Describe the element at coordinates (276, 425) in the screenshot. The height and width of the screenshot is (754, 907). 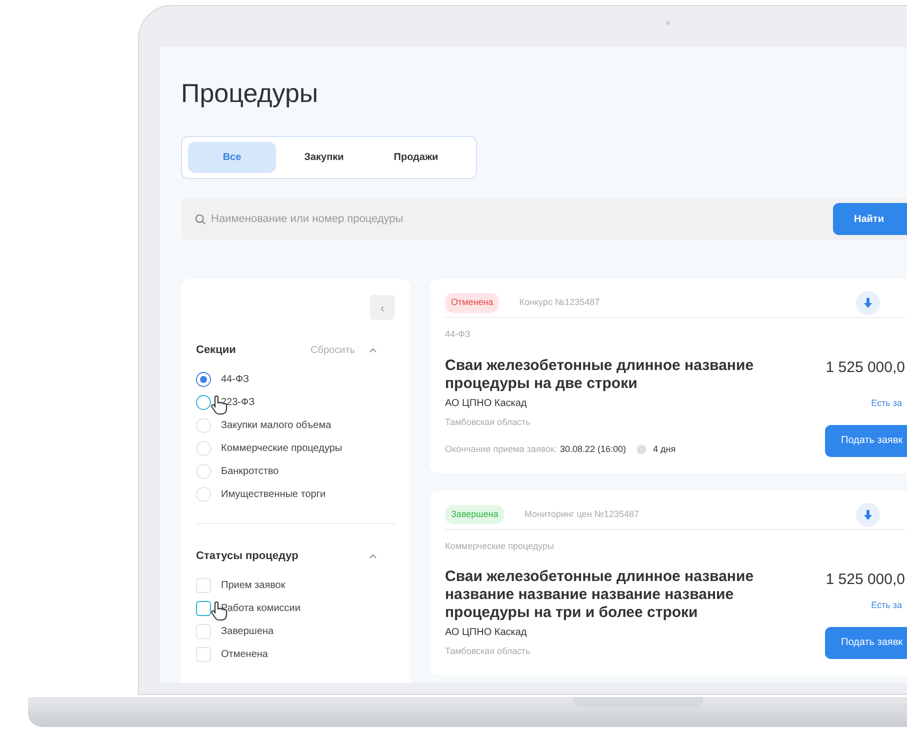
I see `option-label: Закупки малого объема` at that location.